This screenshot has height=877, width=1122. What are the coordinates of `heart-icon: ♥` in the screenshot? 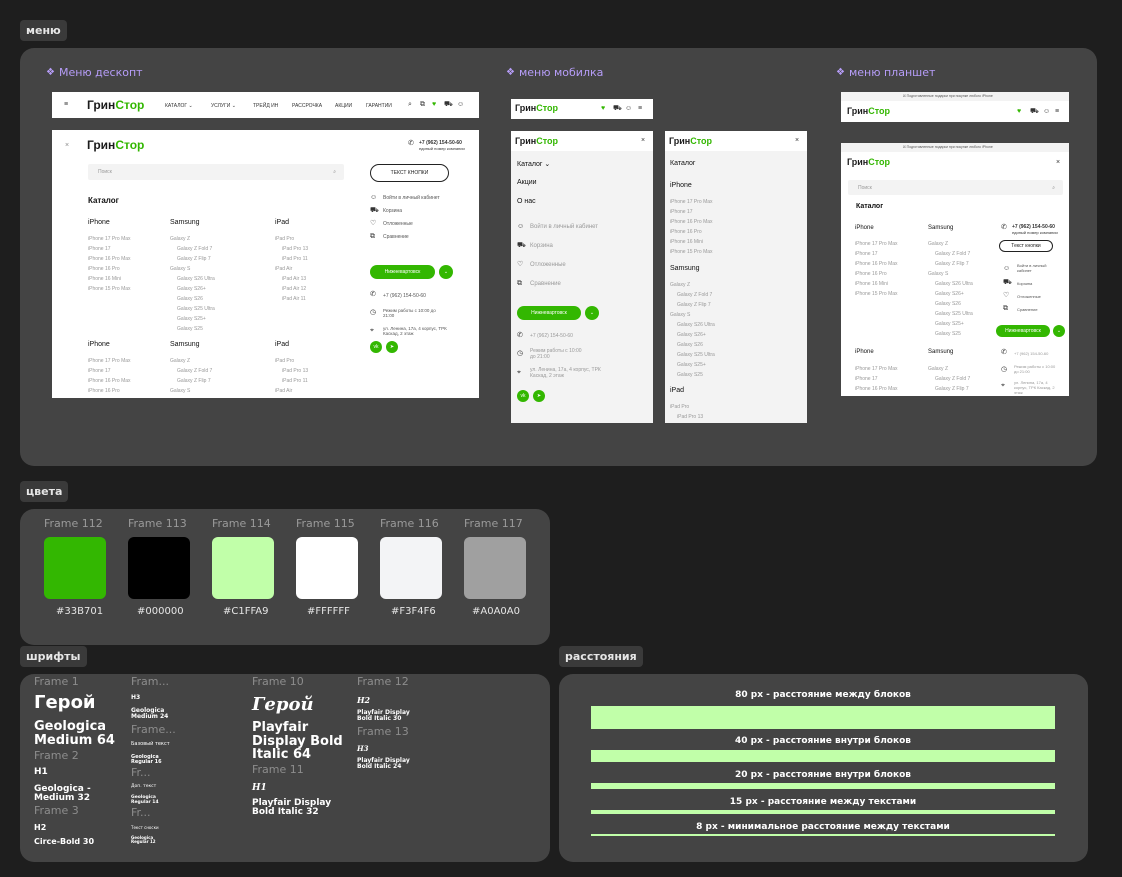 It's located at (1019, 111).